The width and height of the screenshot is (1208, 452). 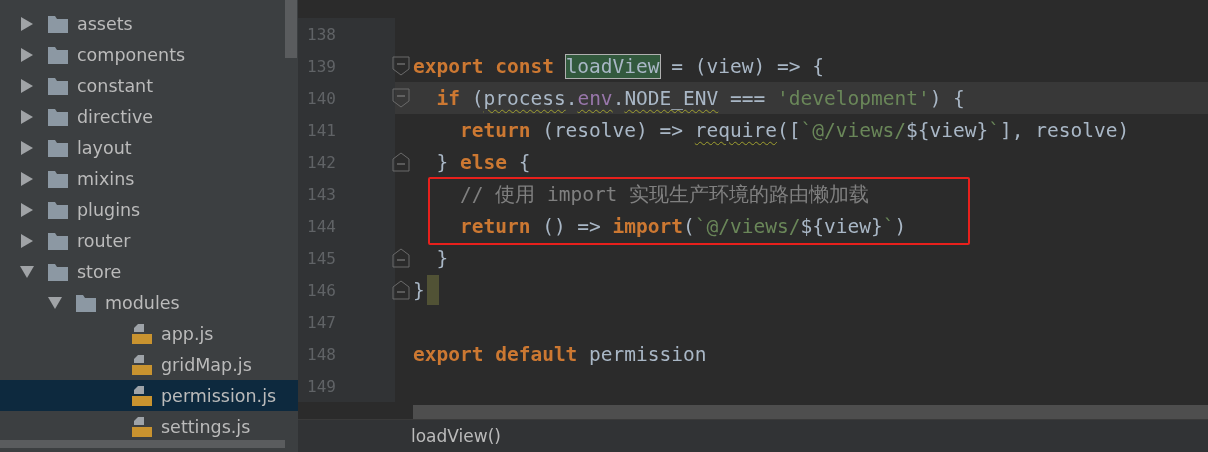 I want to click on code-token: = (view) => {, so click(x=747, y=66).